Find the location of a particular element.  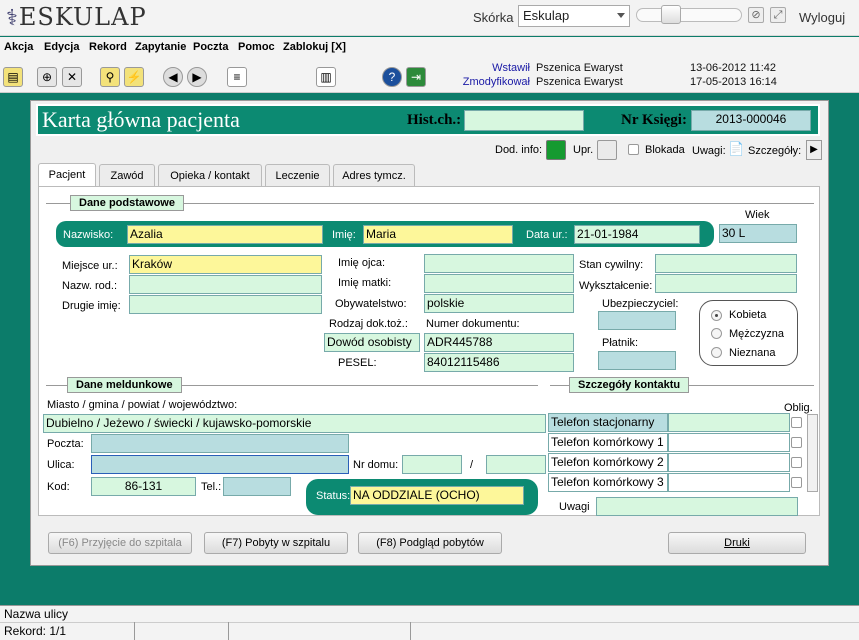

sex-radio-kobieta is located at coordinates (716, 315).